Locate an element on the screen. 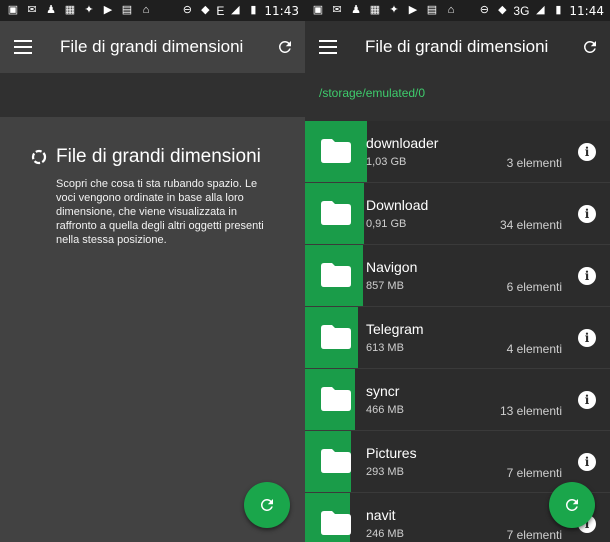 This screenshot has height=542, width=610. network-type: 3G is located at coordinates (521, 10).